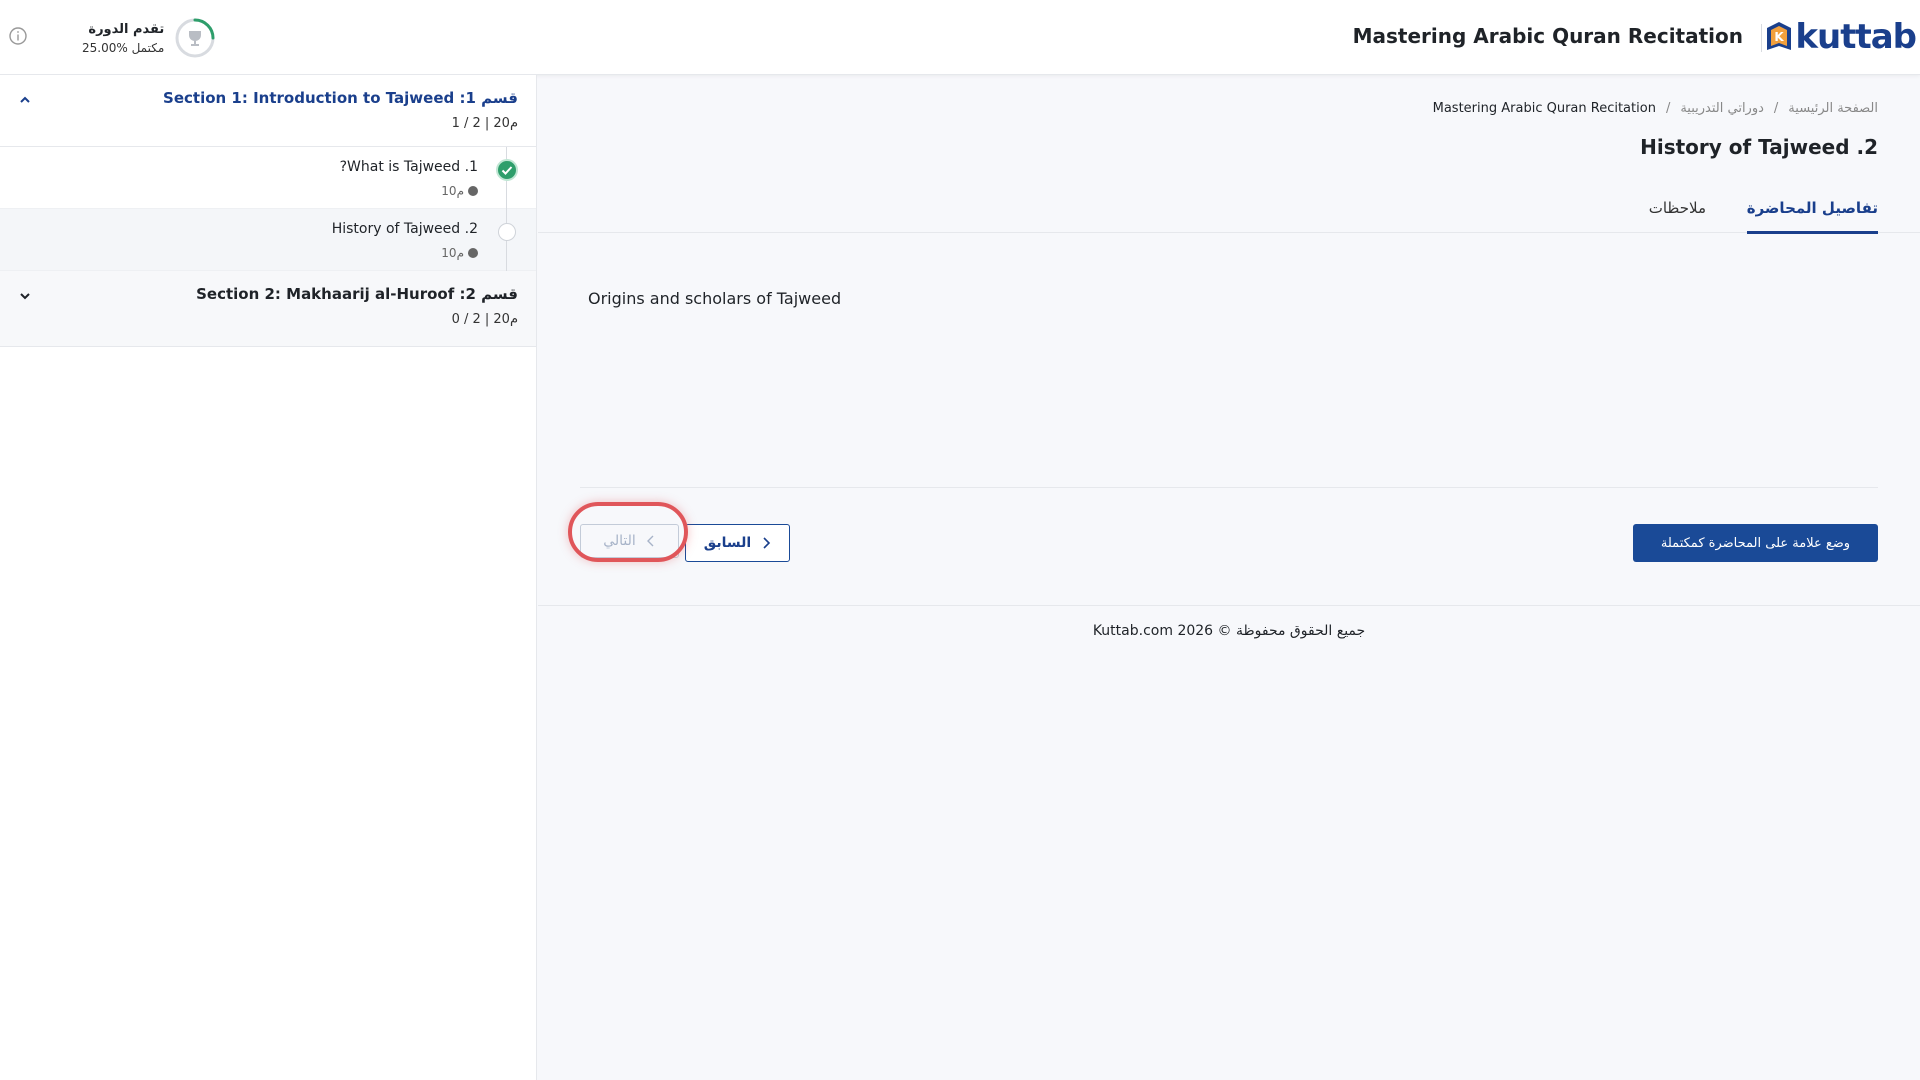 The width and height of the screenshot is (1920, 1080). What do you see at coordinates (1229, 631) in the screenshot?
I see `footer-copyright: جميع الحقوق محفوظة © 2026 Kuttab.com` at bounding box center [1229, 631].